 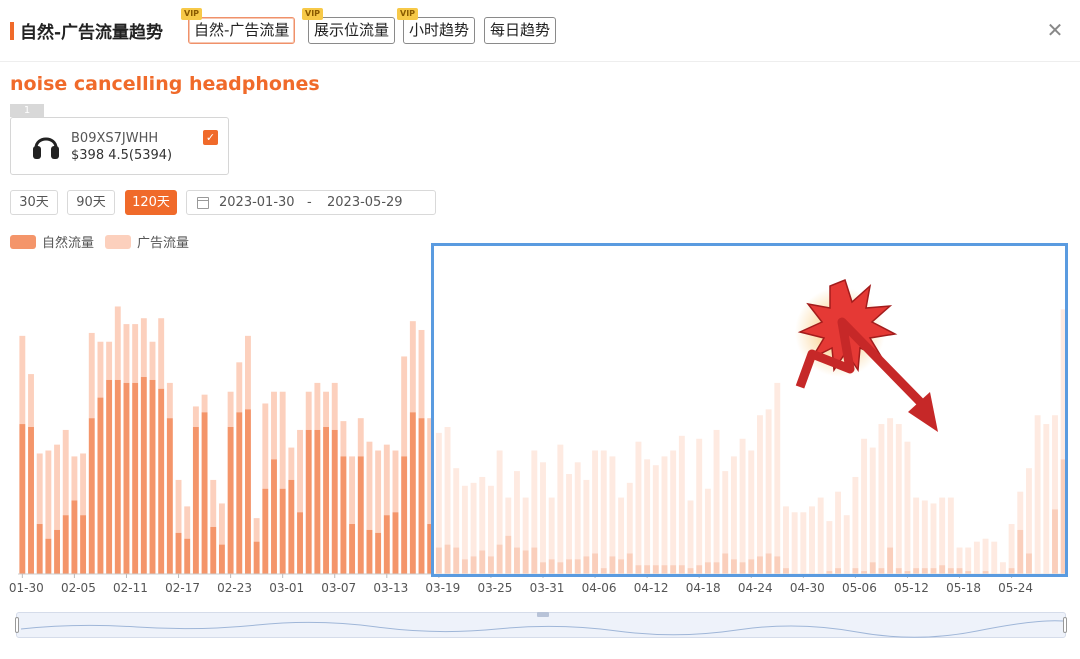 I want to click on close-icon: ✕, so click(x=1055, y=30).